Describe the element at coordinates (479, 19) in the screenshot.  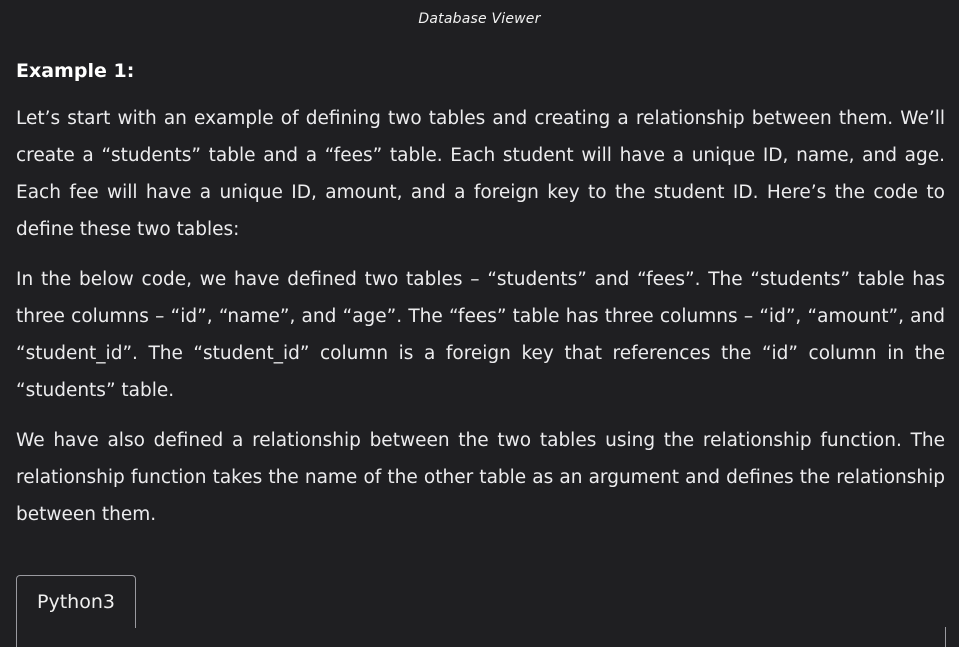
I see `window-title: Database Viewer` at that location.